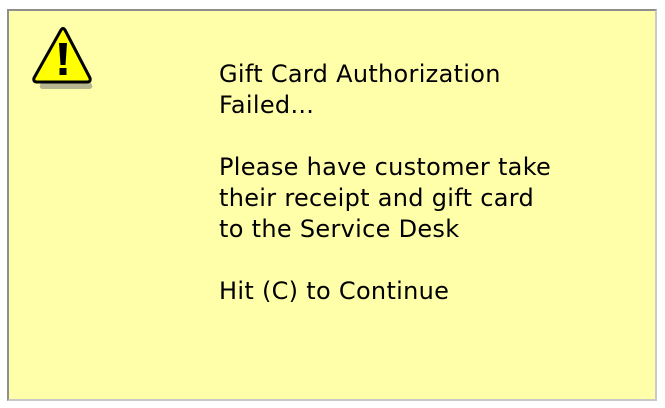 This screenshot has width=665, height=408. I want to click on warning-icon, so click(62, 58).